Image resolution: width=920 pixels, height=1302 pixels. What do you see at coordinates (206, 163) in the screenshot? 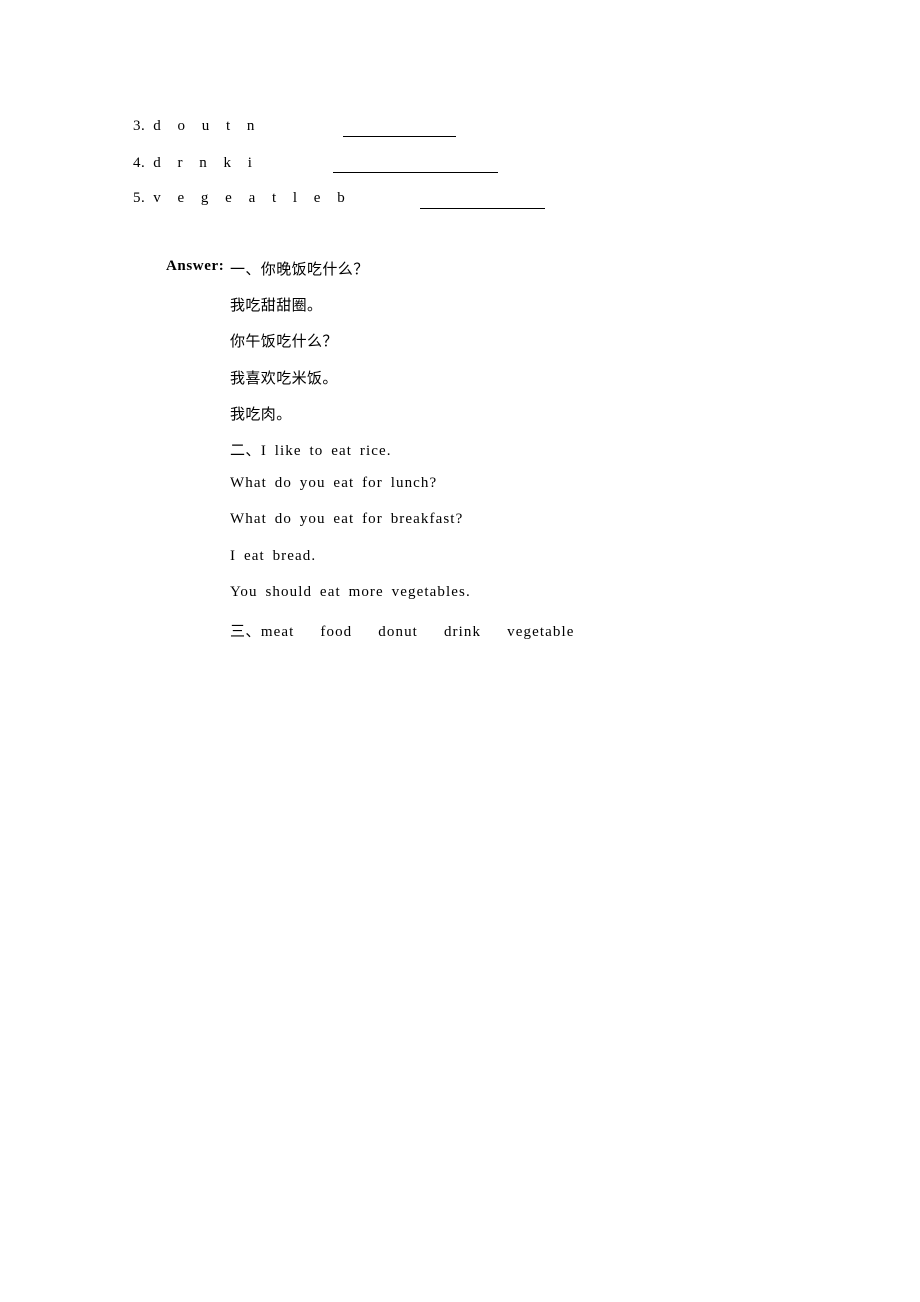
I see `scramble-item-letters: d r n k i` at bounding box center [206, 163].